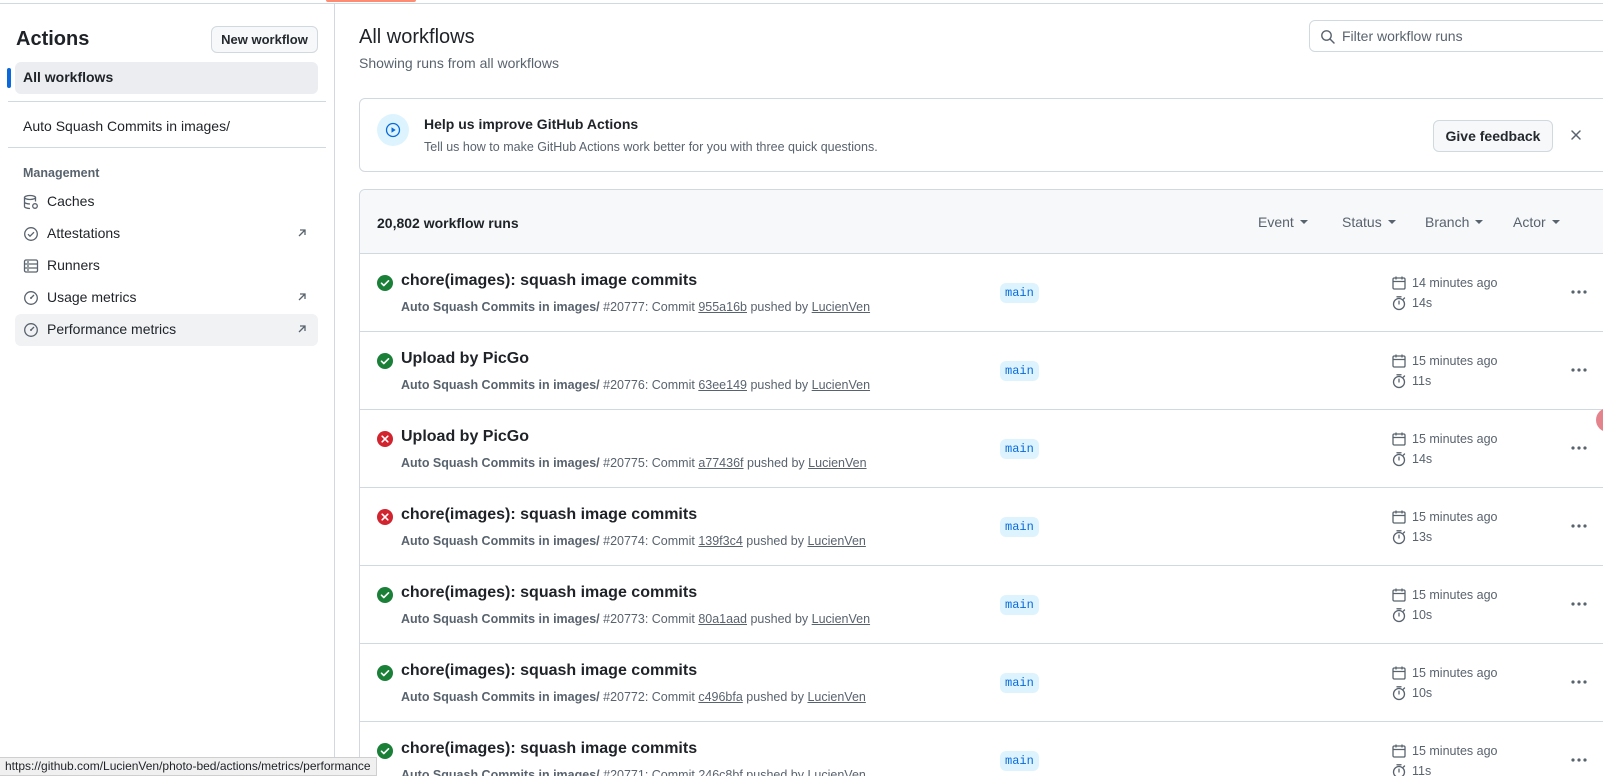 This screenshot has height=776, width=1603. I want to click on new-workflow-button: New workflow, so click(264, 39).